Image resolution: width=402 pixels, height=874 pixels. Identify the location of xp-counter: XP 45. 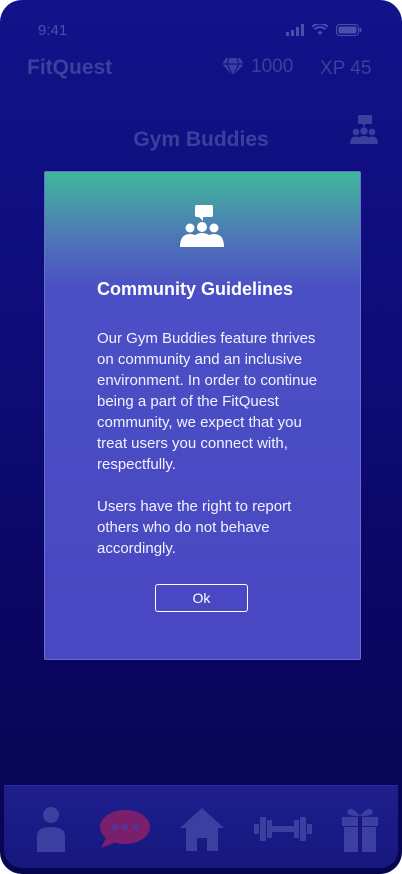
(346, 68).